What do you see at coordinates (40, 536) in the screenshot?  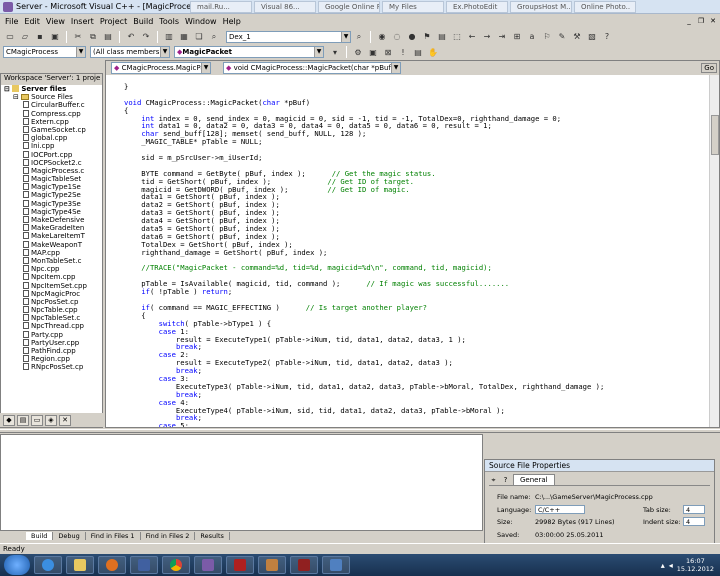 I see `tab-build: Build` at bounding box center [40, 536].